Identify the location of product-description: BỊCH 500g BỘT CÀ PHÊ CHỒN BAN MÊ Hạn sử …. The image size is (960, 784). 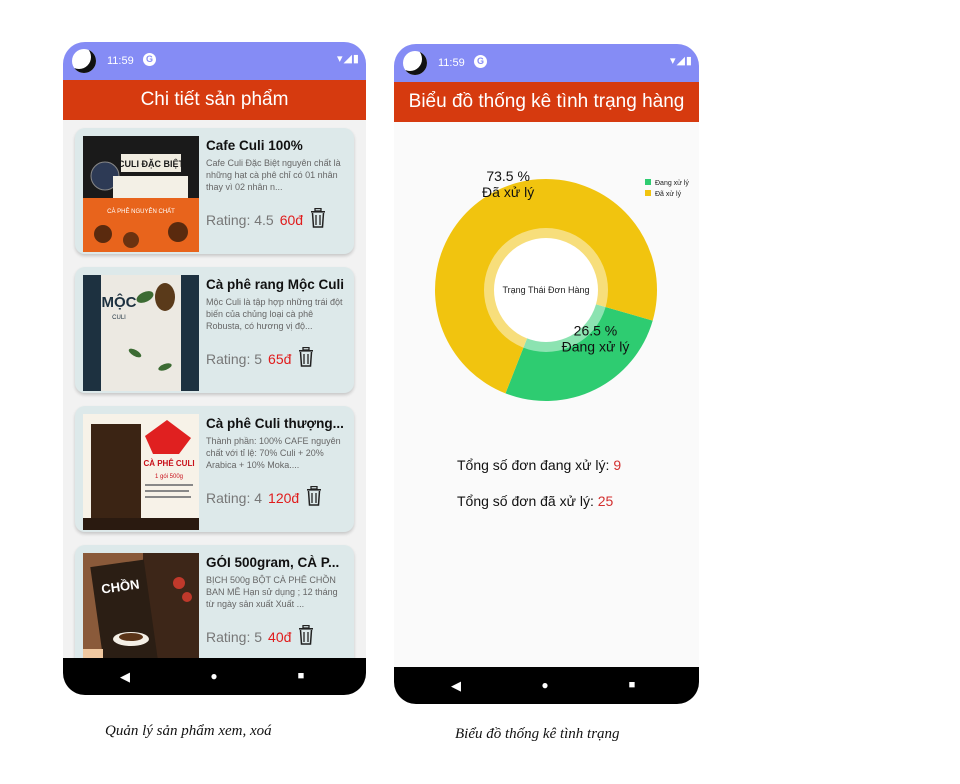
(272, 592).